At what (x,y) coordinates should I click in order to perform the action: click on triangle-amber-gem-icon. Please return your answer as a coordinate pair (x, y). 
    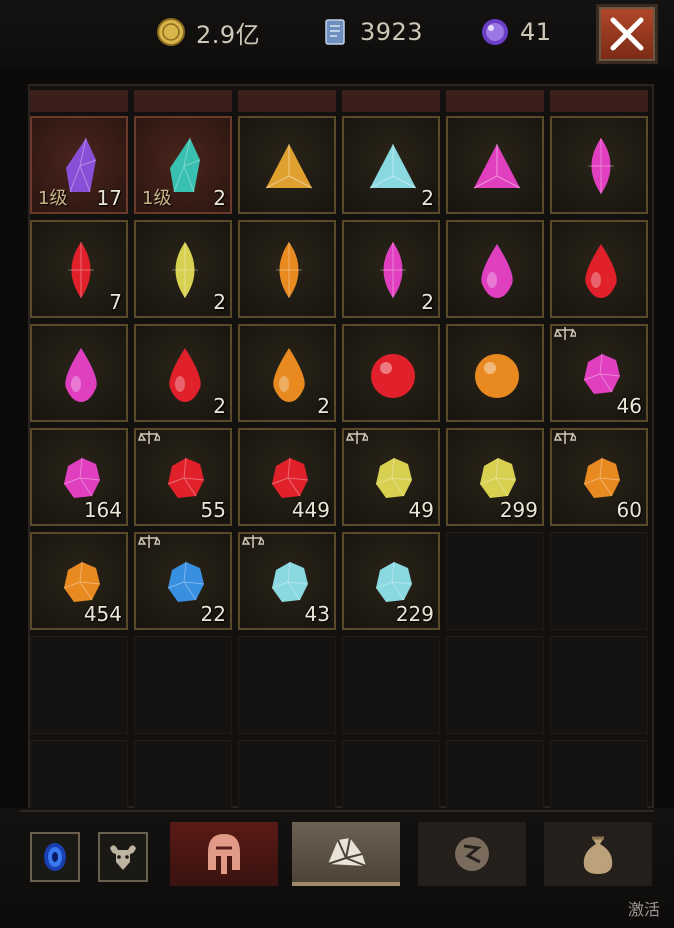
    Looking at the image, I should click on (289, 166).